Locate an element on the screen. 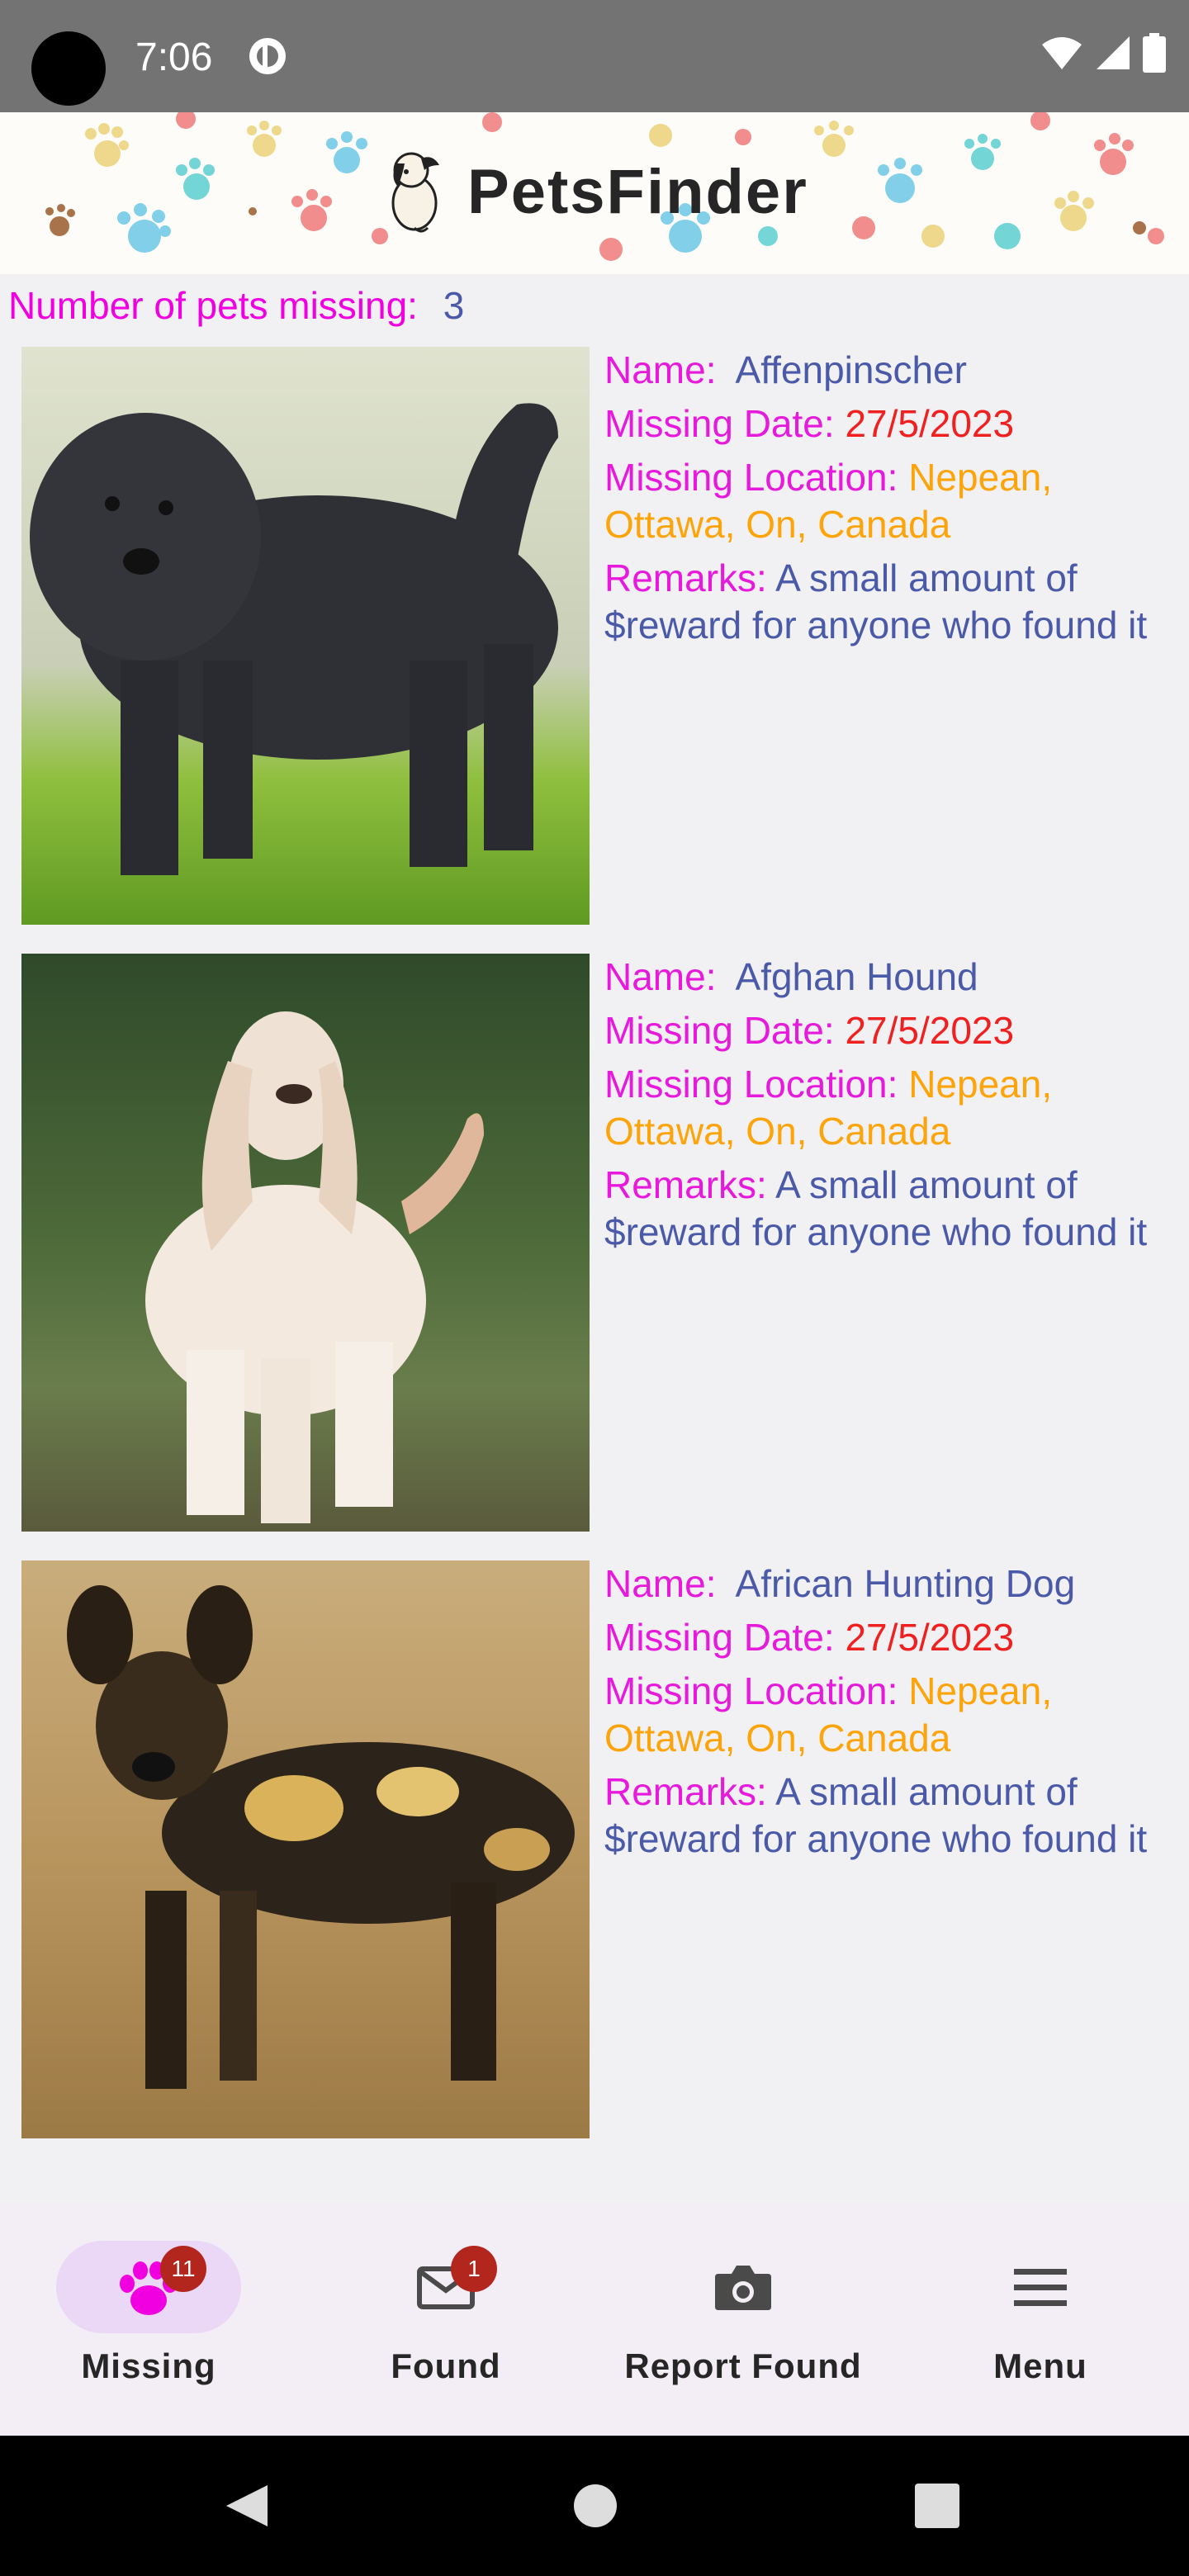 Image resolution: width=1189 pixels, height=2576 pixels. pet-name-row: Name: Afghan Hound is located at coordinates (893, 977).